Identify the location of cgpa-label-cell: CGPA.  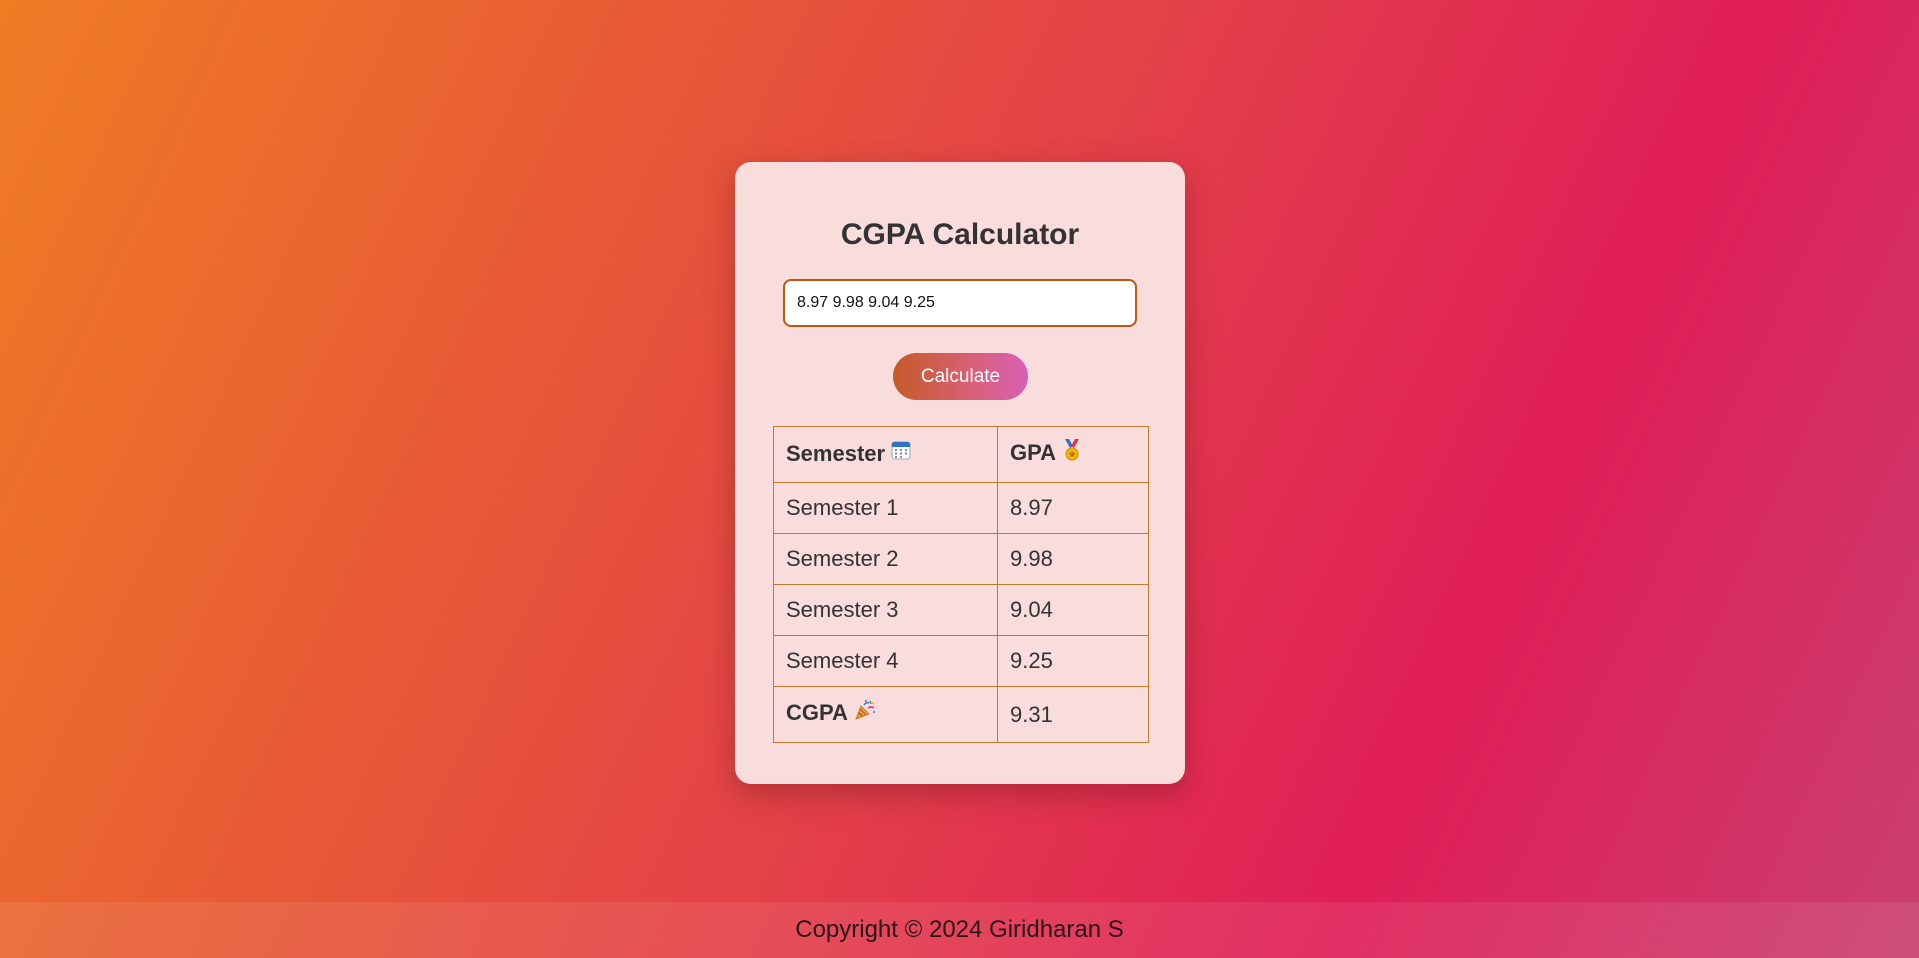
(885, 714).